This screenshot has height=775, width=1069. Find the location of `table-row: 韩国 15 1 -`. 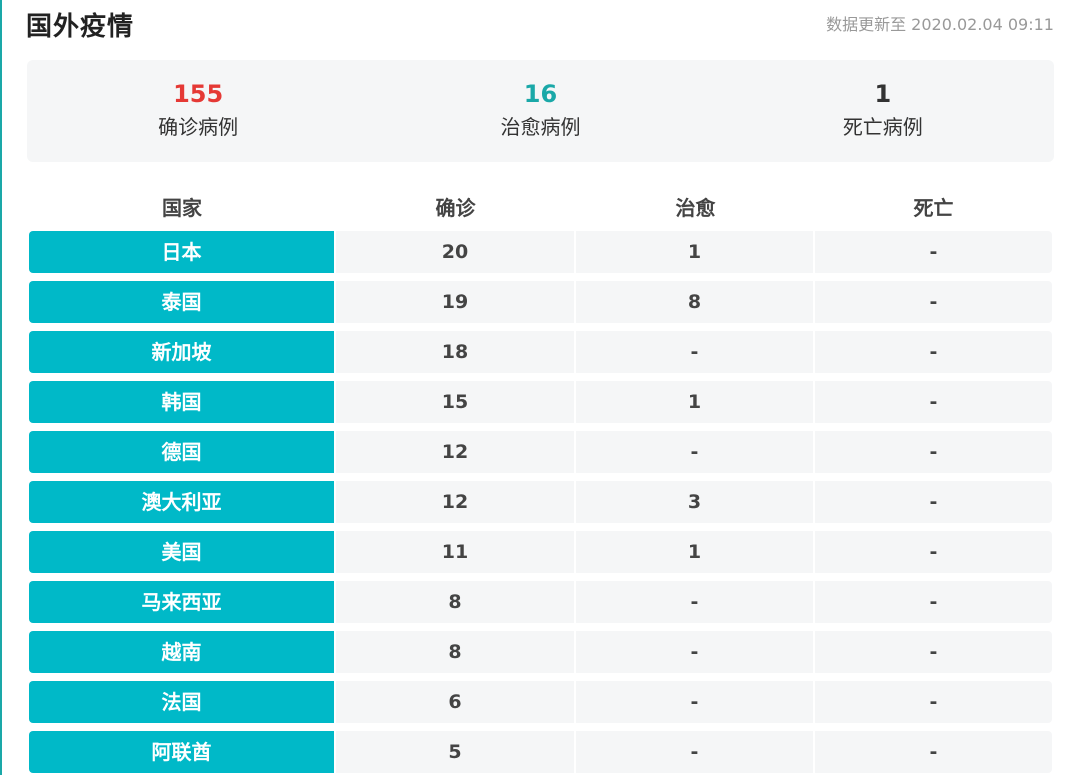

table-row: 韩国 15 1 - is located at coordinates (540, 402).